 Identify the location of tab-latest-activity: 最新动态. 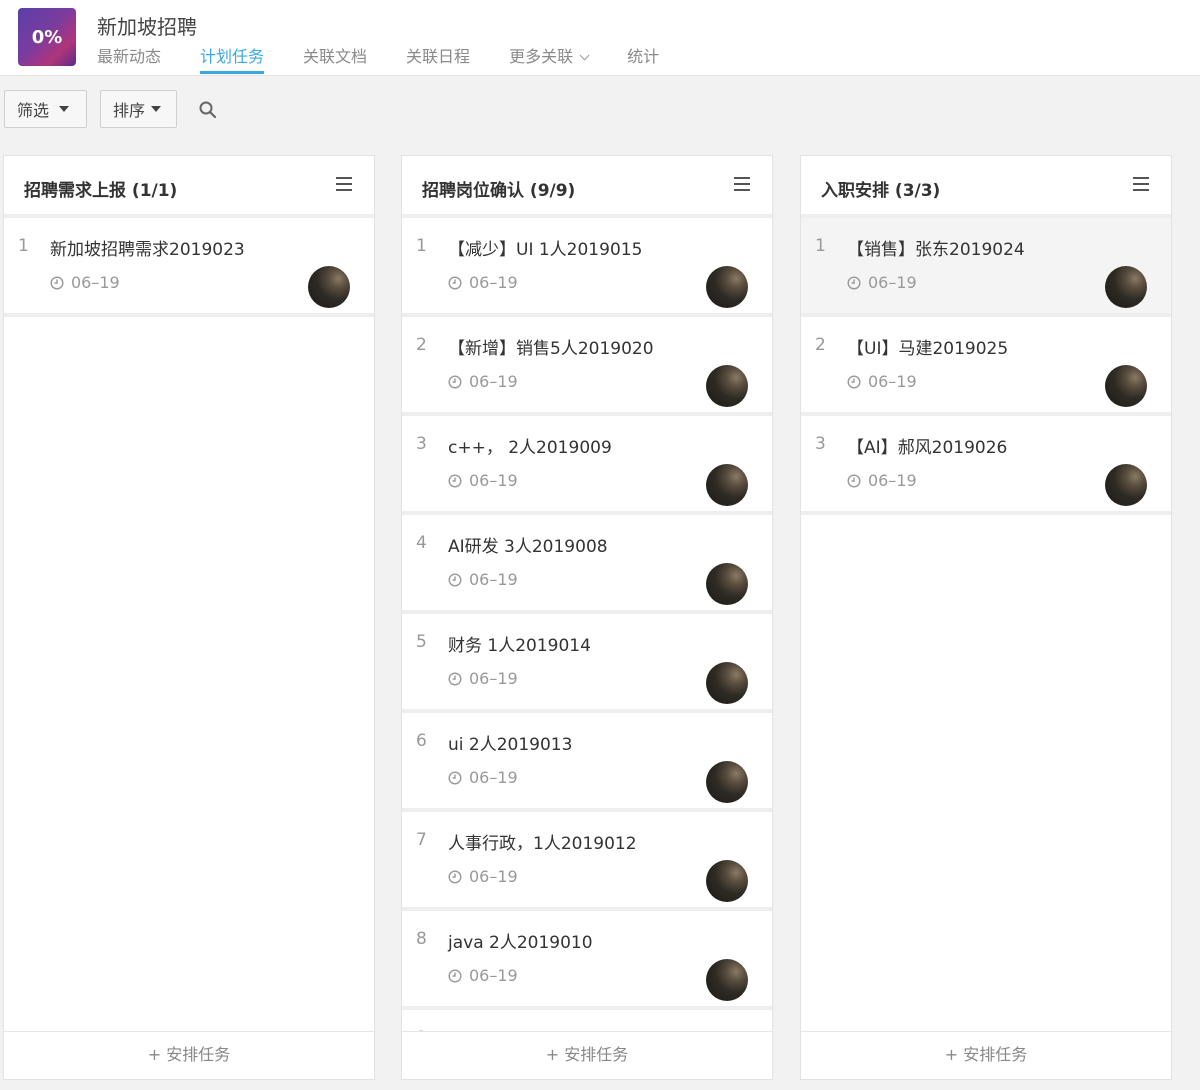
(129, 60).